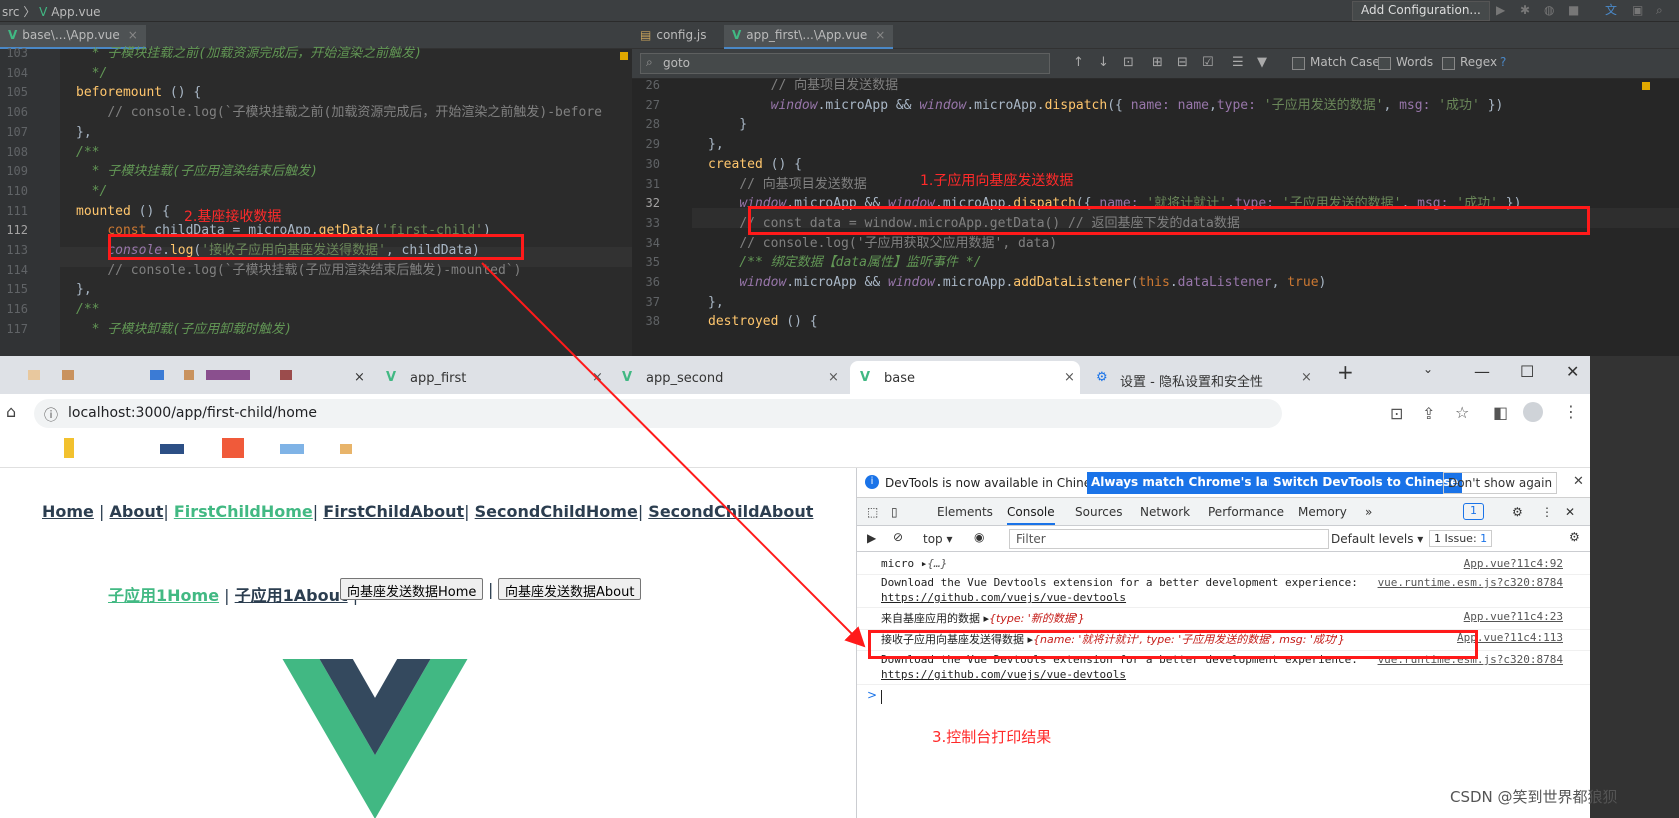 The height and width of the screenshot is (818, 1679). What do you see at coordinates (1031, 515) in the screenshot?
I see `tab-console: Console` at bounding box center [1031, 515].